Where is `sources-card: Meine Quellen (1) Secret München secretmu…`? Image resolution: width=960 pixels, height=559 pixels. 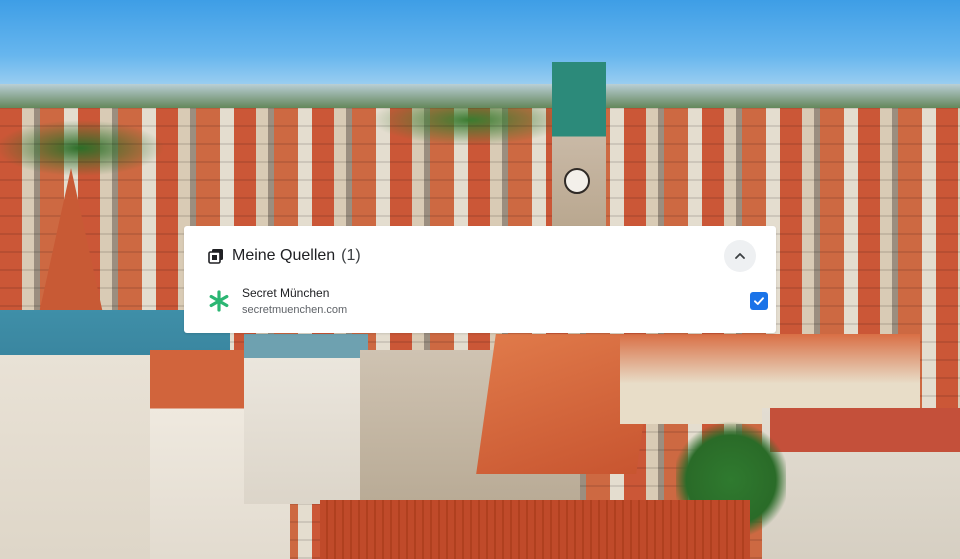 sources-card: Meine Quellen (1) Secret München secretmu… is located at coordinates (480, 279).